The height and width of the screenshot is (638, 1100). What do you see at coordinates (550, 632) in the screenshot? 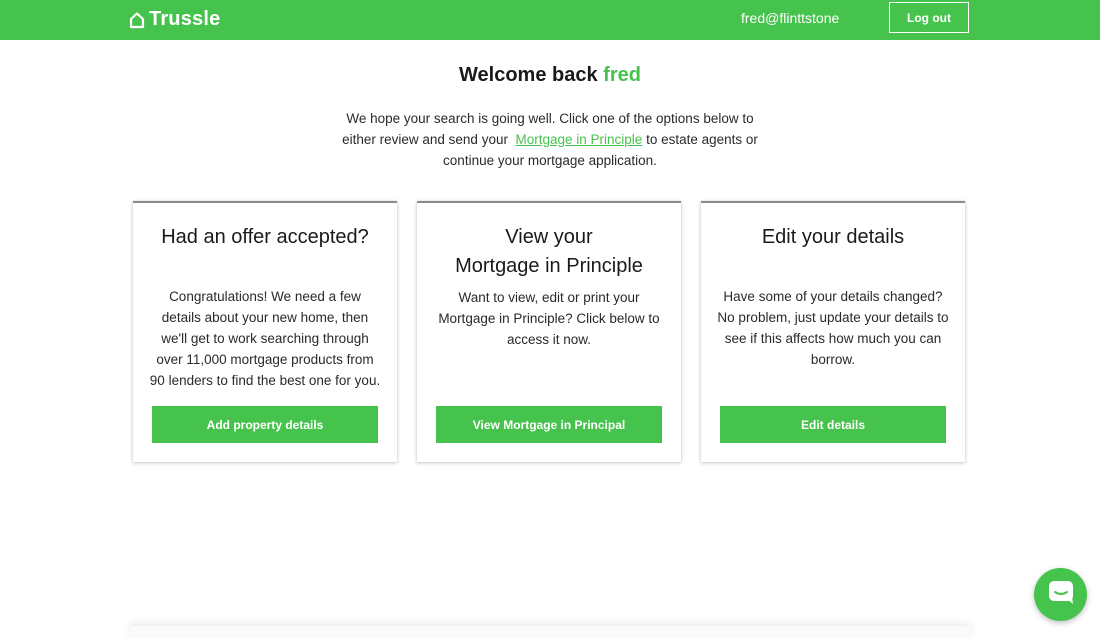
I see `footer-edge` at bounding box center [550, 632].